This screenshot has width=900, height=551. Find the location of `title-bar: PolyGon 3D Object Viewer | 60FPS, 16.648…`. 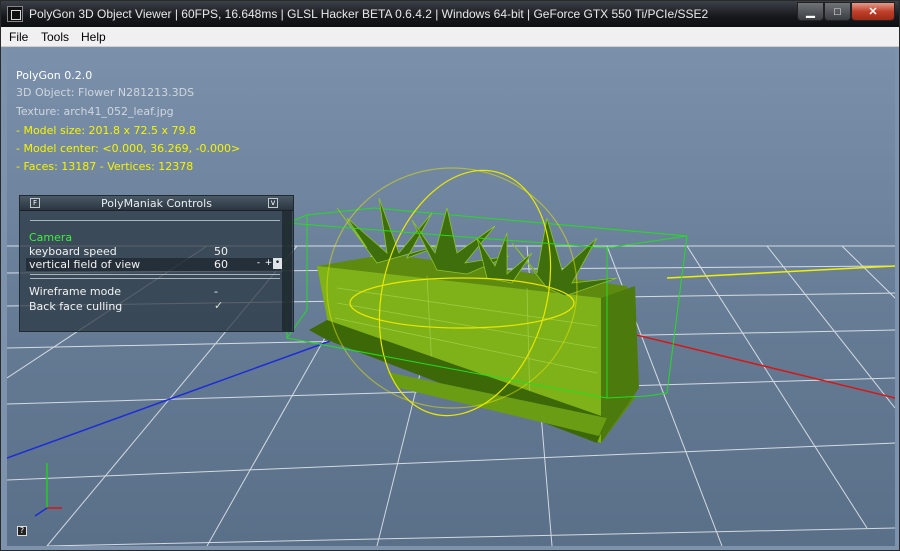

title-bar: PolyGon 3D Object Viewer | 60FPS, 16.648… is located at coordinates (450, 14).